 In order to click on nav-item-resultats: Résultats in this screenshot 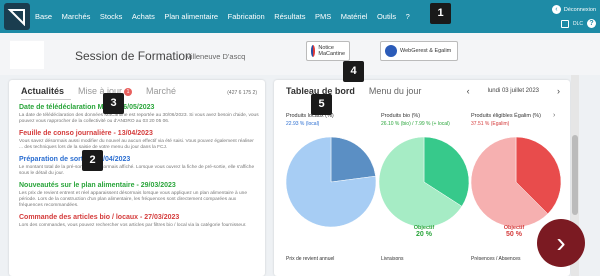, I will do `click(289, 16)`.